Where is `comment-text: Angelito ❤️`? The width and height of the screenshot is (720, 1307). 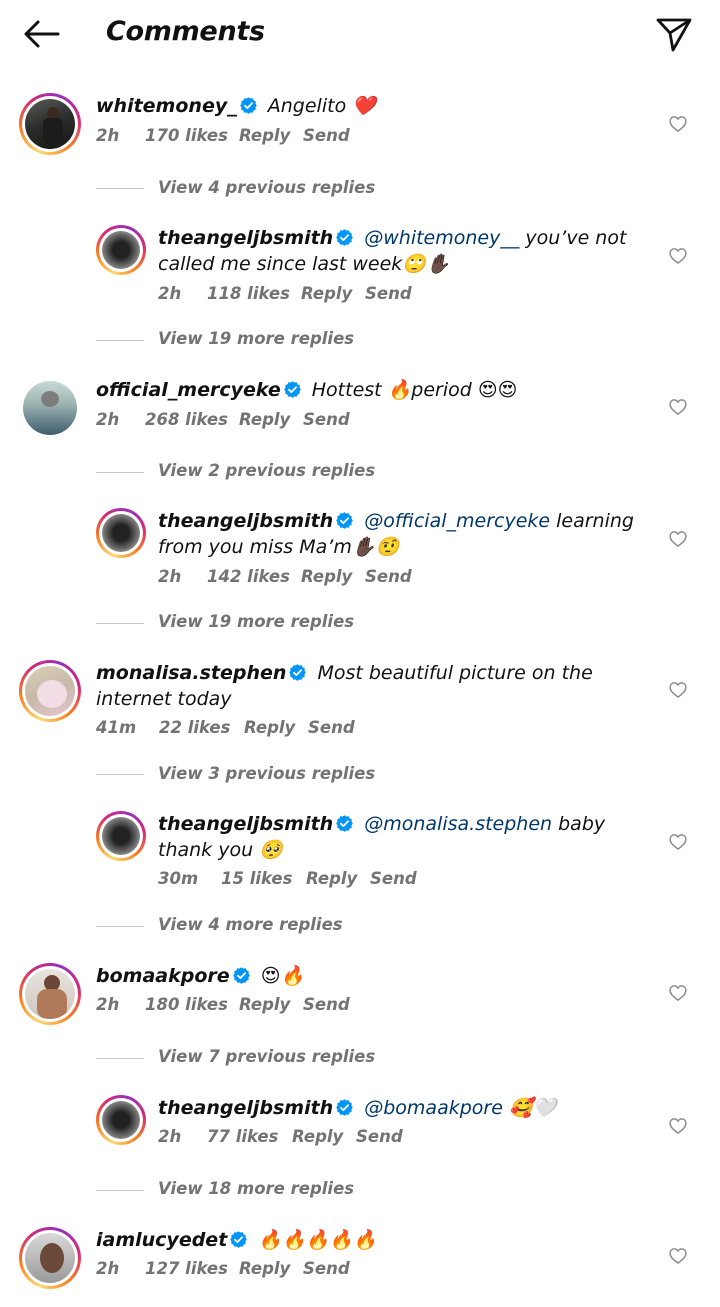
comment-text: Angelito ❤️ is located at coordinates (321, 106).